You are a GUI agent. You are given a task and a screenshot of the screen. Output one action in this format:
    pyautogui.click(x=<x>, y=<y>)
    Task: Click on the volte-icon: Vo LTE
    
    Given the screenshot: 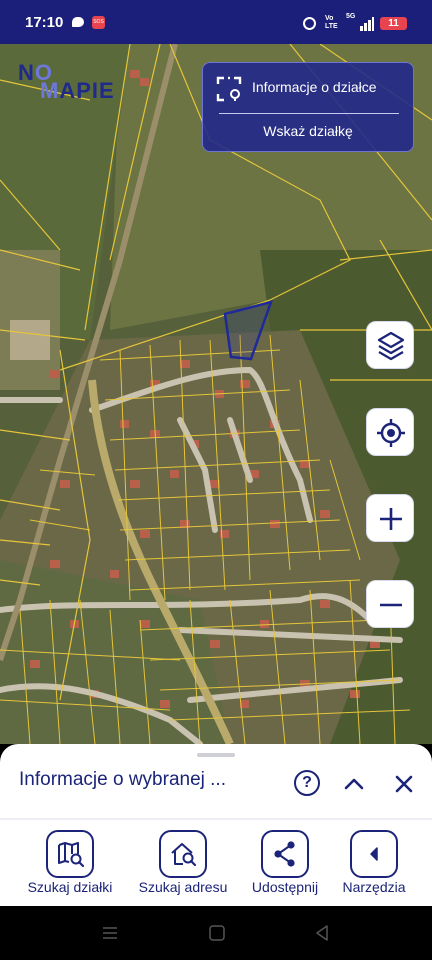 What is the action you would take?
    pyautogui.click(x=331, y=22)
    